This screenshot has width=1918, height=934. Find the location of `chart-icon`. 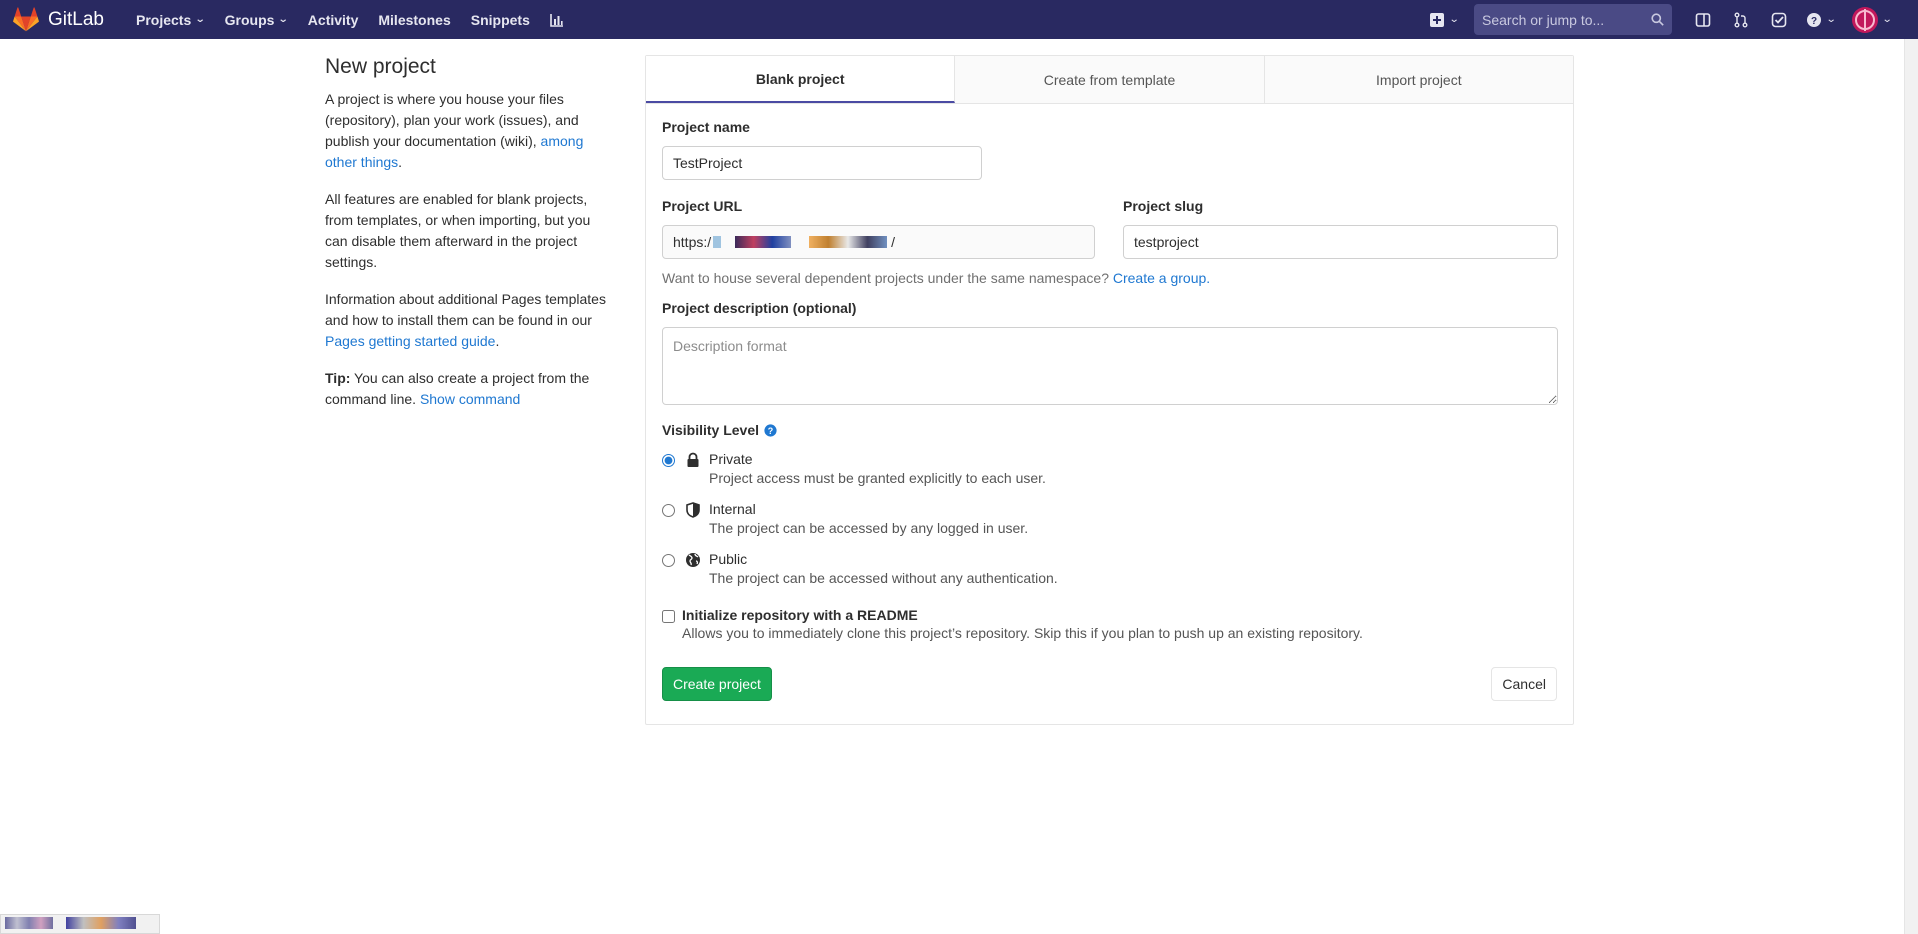

chart-icon is located at coordinates (556, 20).